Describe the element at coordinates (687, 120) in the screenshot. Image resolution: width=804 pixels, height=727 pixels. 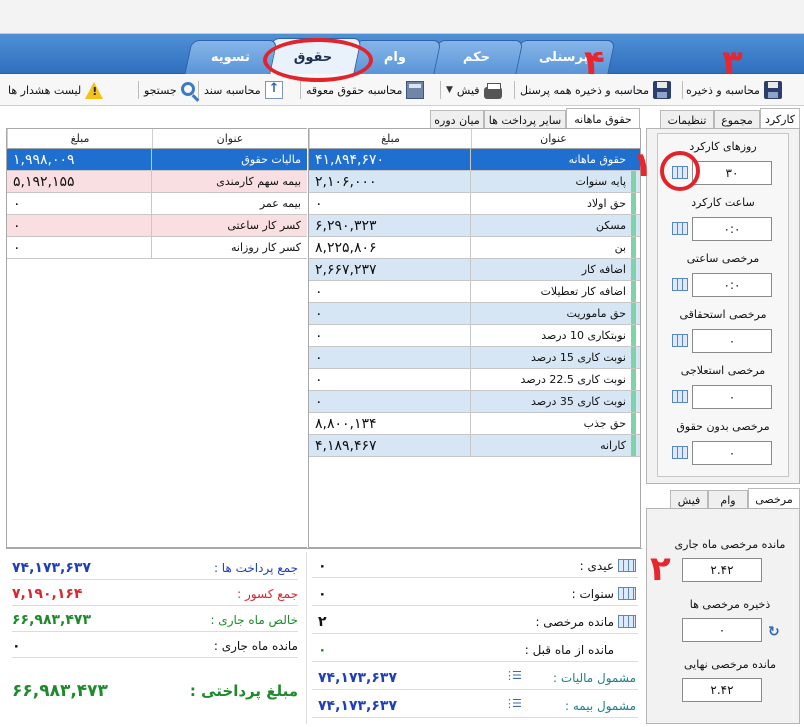
I see `tab-settings: تنظیمات` at that location.